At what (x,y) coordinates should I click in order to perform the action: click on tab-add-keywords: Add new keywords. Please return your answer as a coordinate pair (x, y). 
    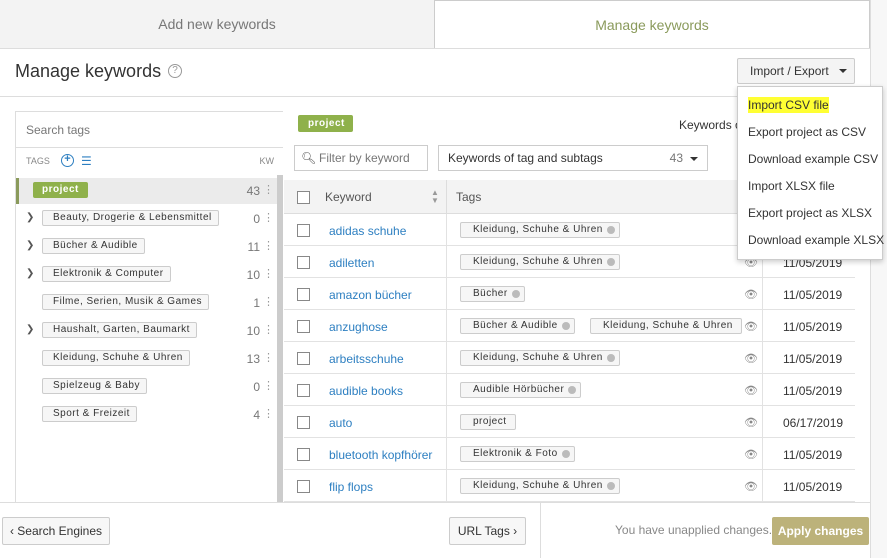
    Looking at the image, I should click on (217, 24).